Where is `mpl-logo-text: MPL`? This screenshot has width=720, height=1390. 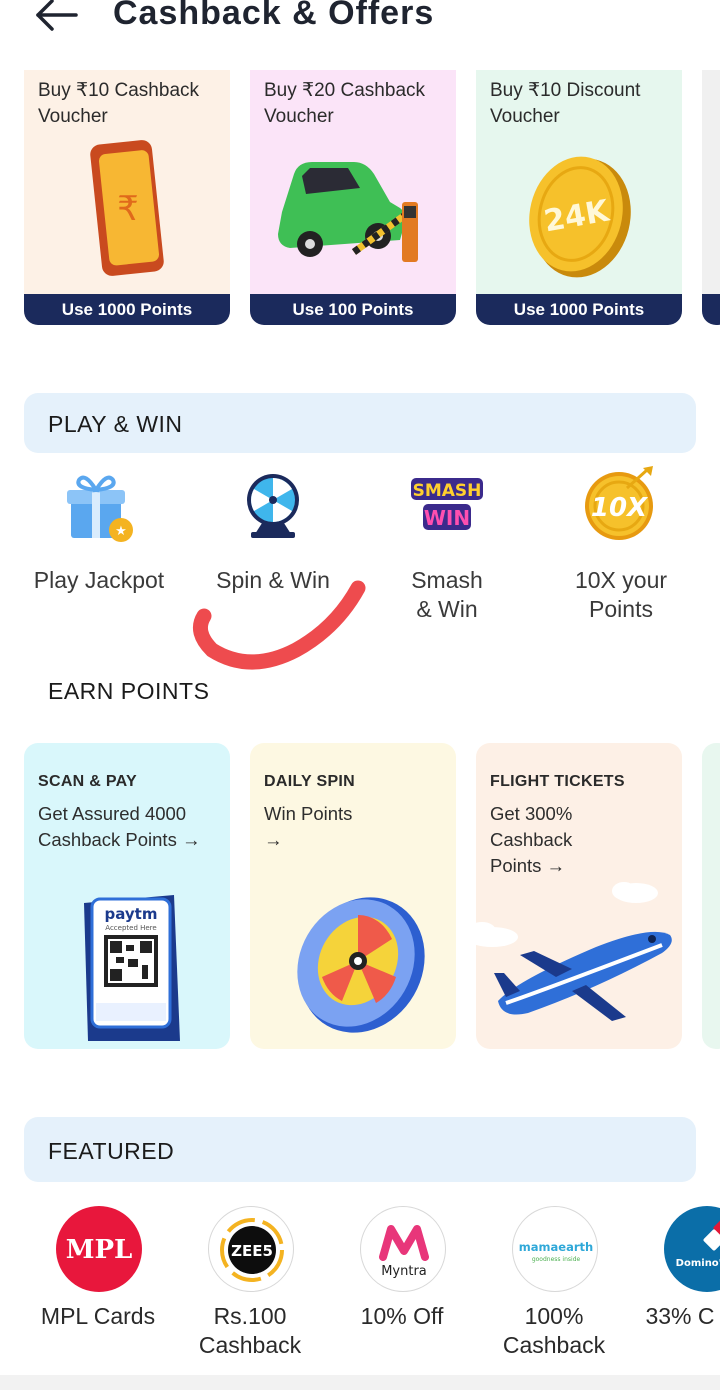 mpl-logo-text: MPL is located at coordinates (99, 1250).